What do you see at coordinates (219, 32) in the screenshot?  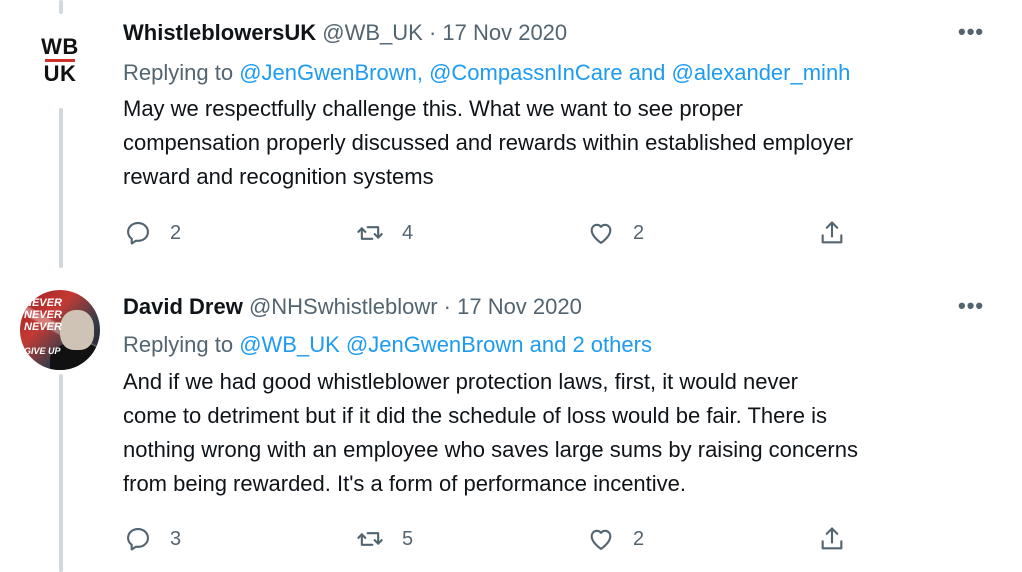 I see `author-name: WhistleblowersUK` at bounding box center [219, 32].